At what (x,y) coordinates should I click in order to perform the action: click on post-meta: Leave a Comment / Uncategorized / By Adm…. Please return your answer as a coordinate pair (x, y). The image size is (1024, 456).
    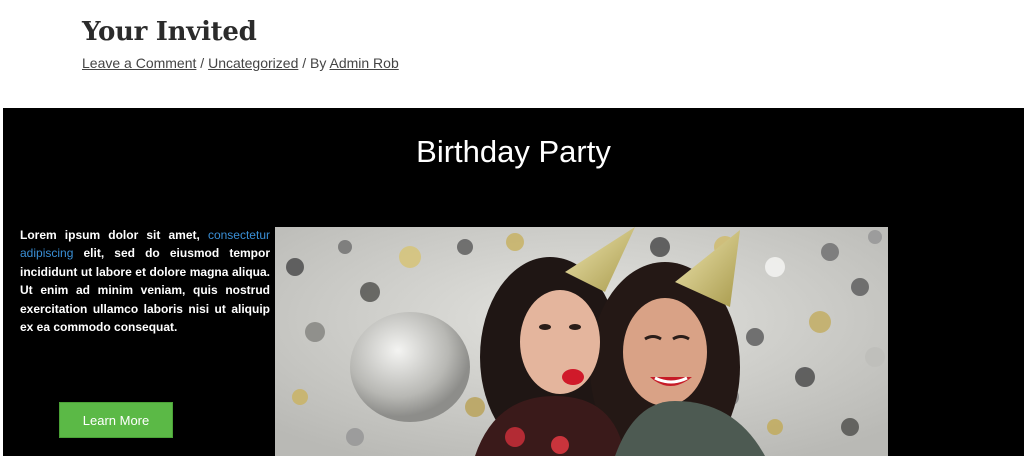
    Looking at the image, I should click on (240, 63).